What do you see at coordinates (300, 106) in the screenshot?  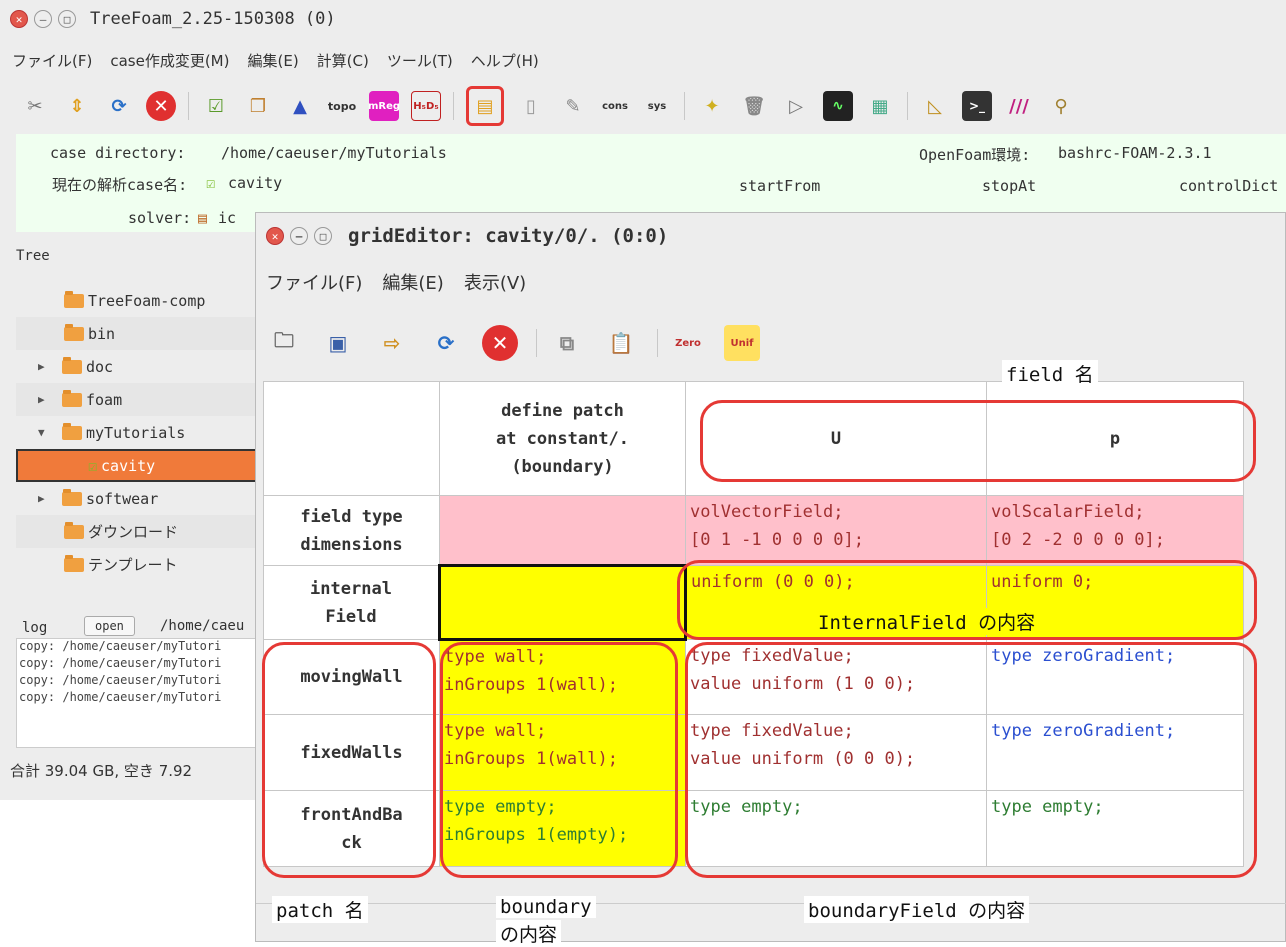 I see `mesh-icon: ▲` at bounding box center [300, 106].